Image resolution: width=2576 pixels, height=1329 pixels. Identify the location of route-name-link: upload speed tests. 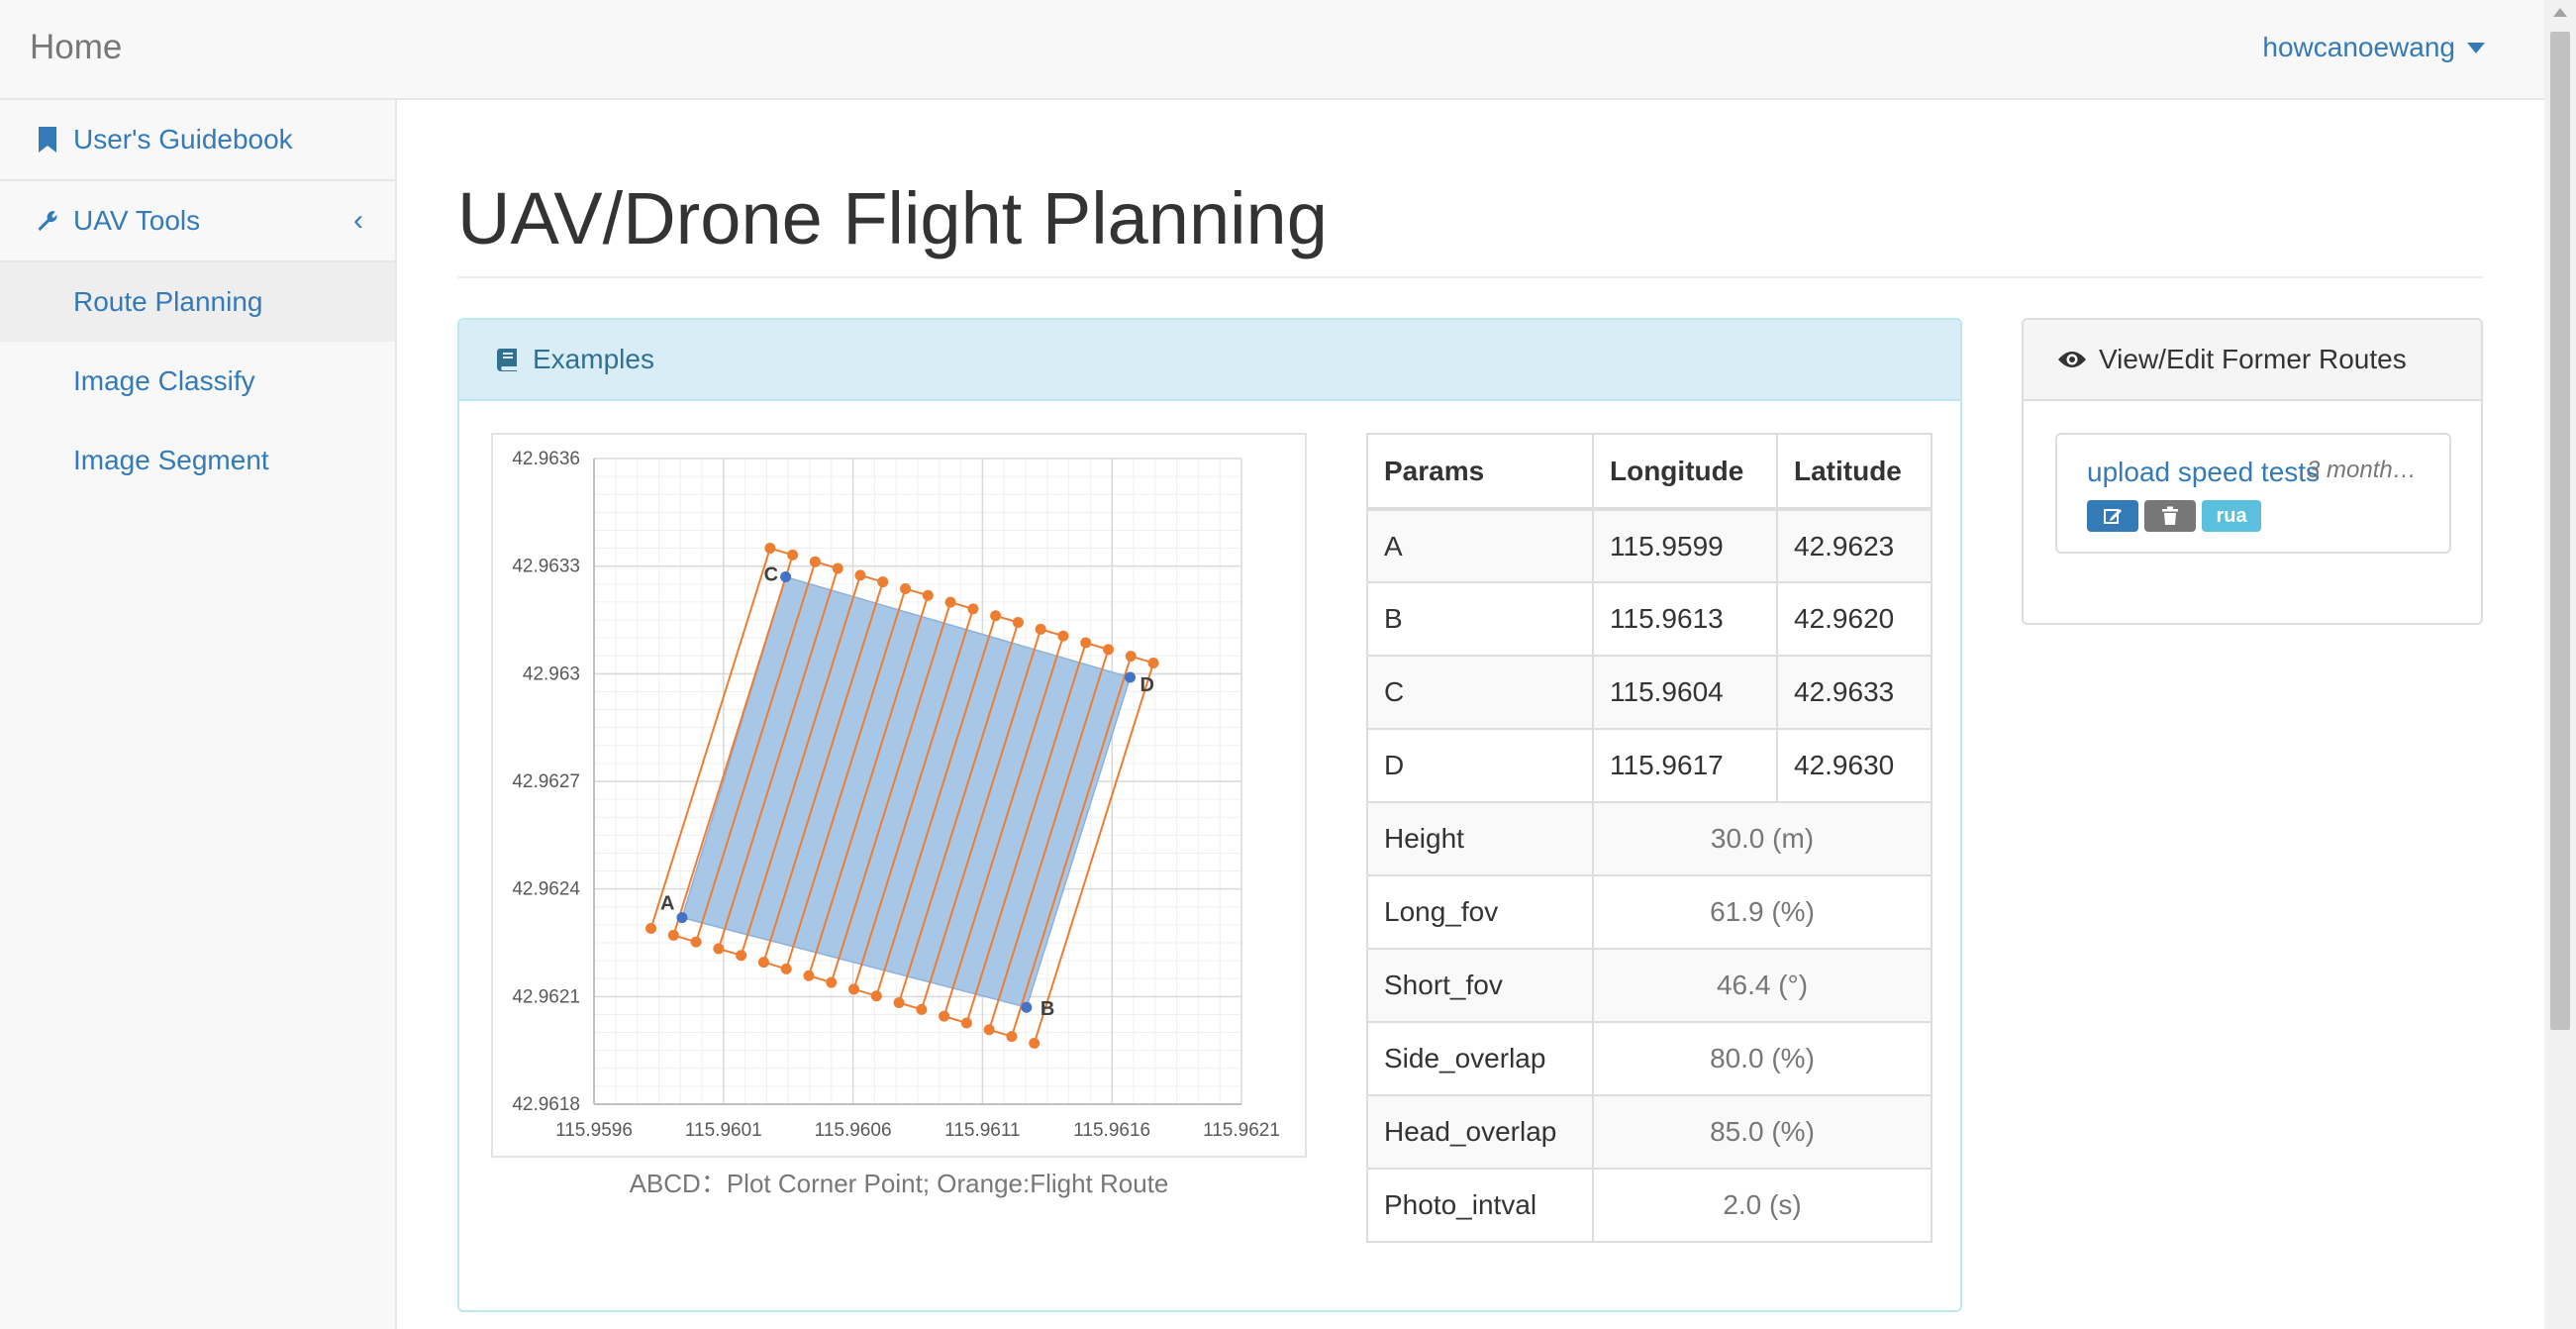
(2204, 472).